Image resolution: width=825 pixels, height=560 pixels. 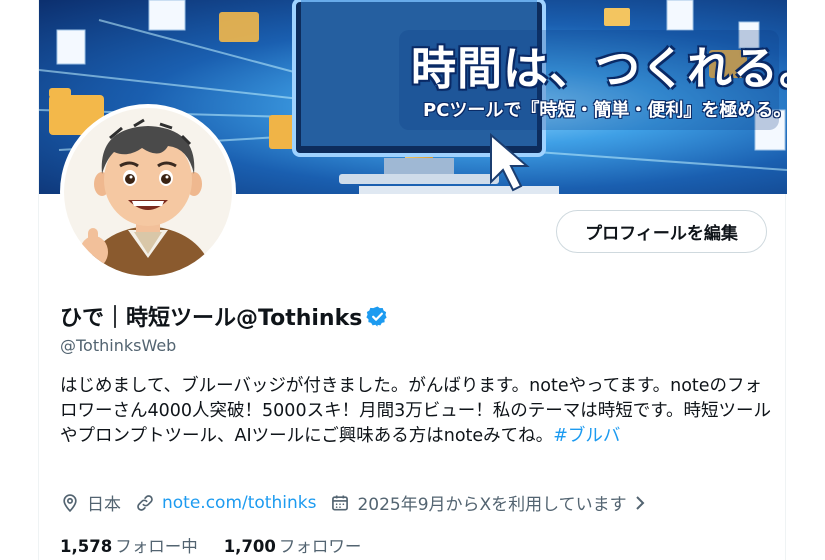 I want to click on website-link: note.com/tothinks, so click(x=239, y=503).